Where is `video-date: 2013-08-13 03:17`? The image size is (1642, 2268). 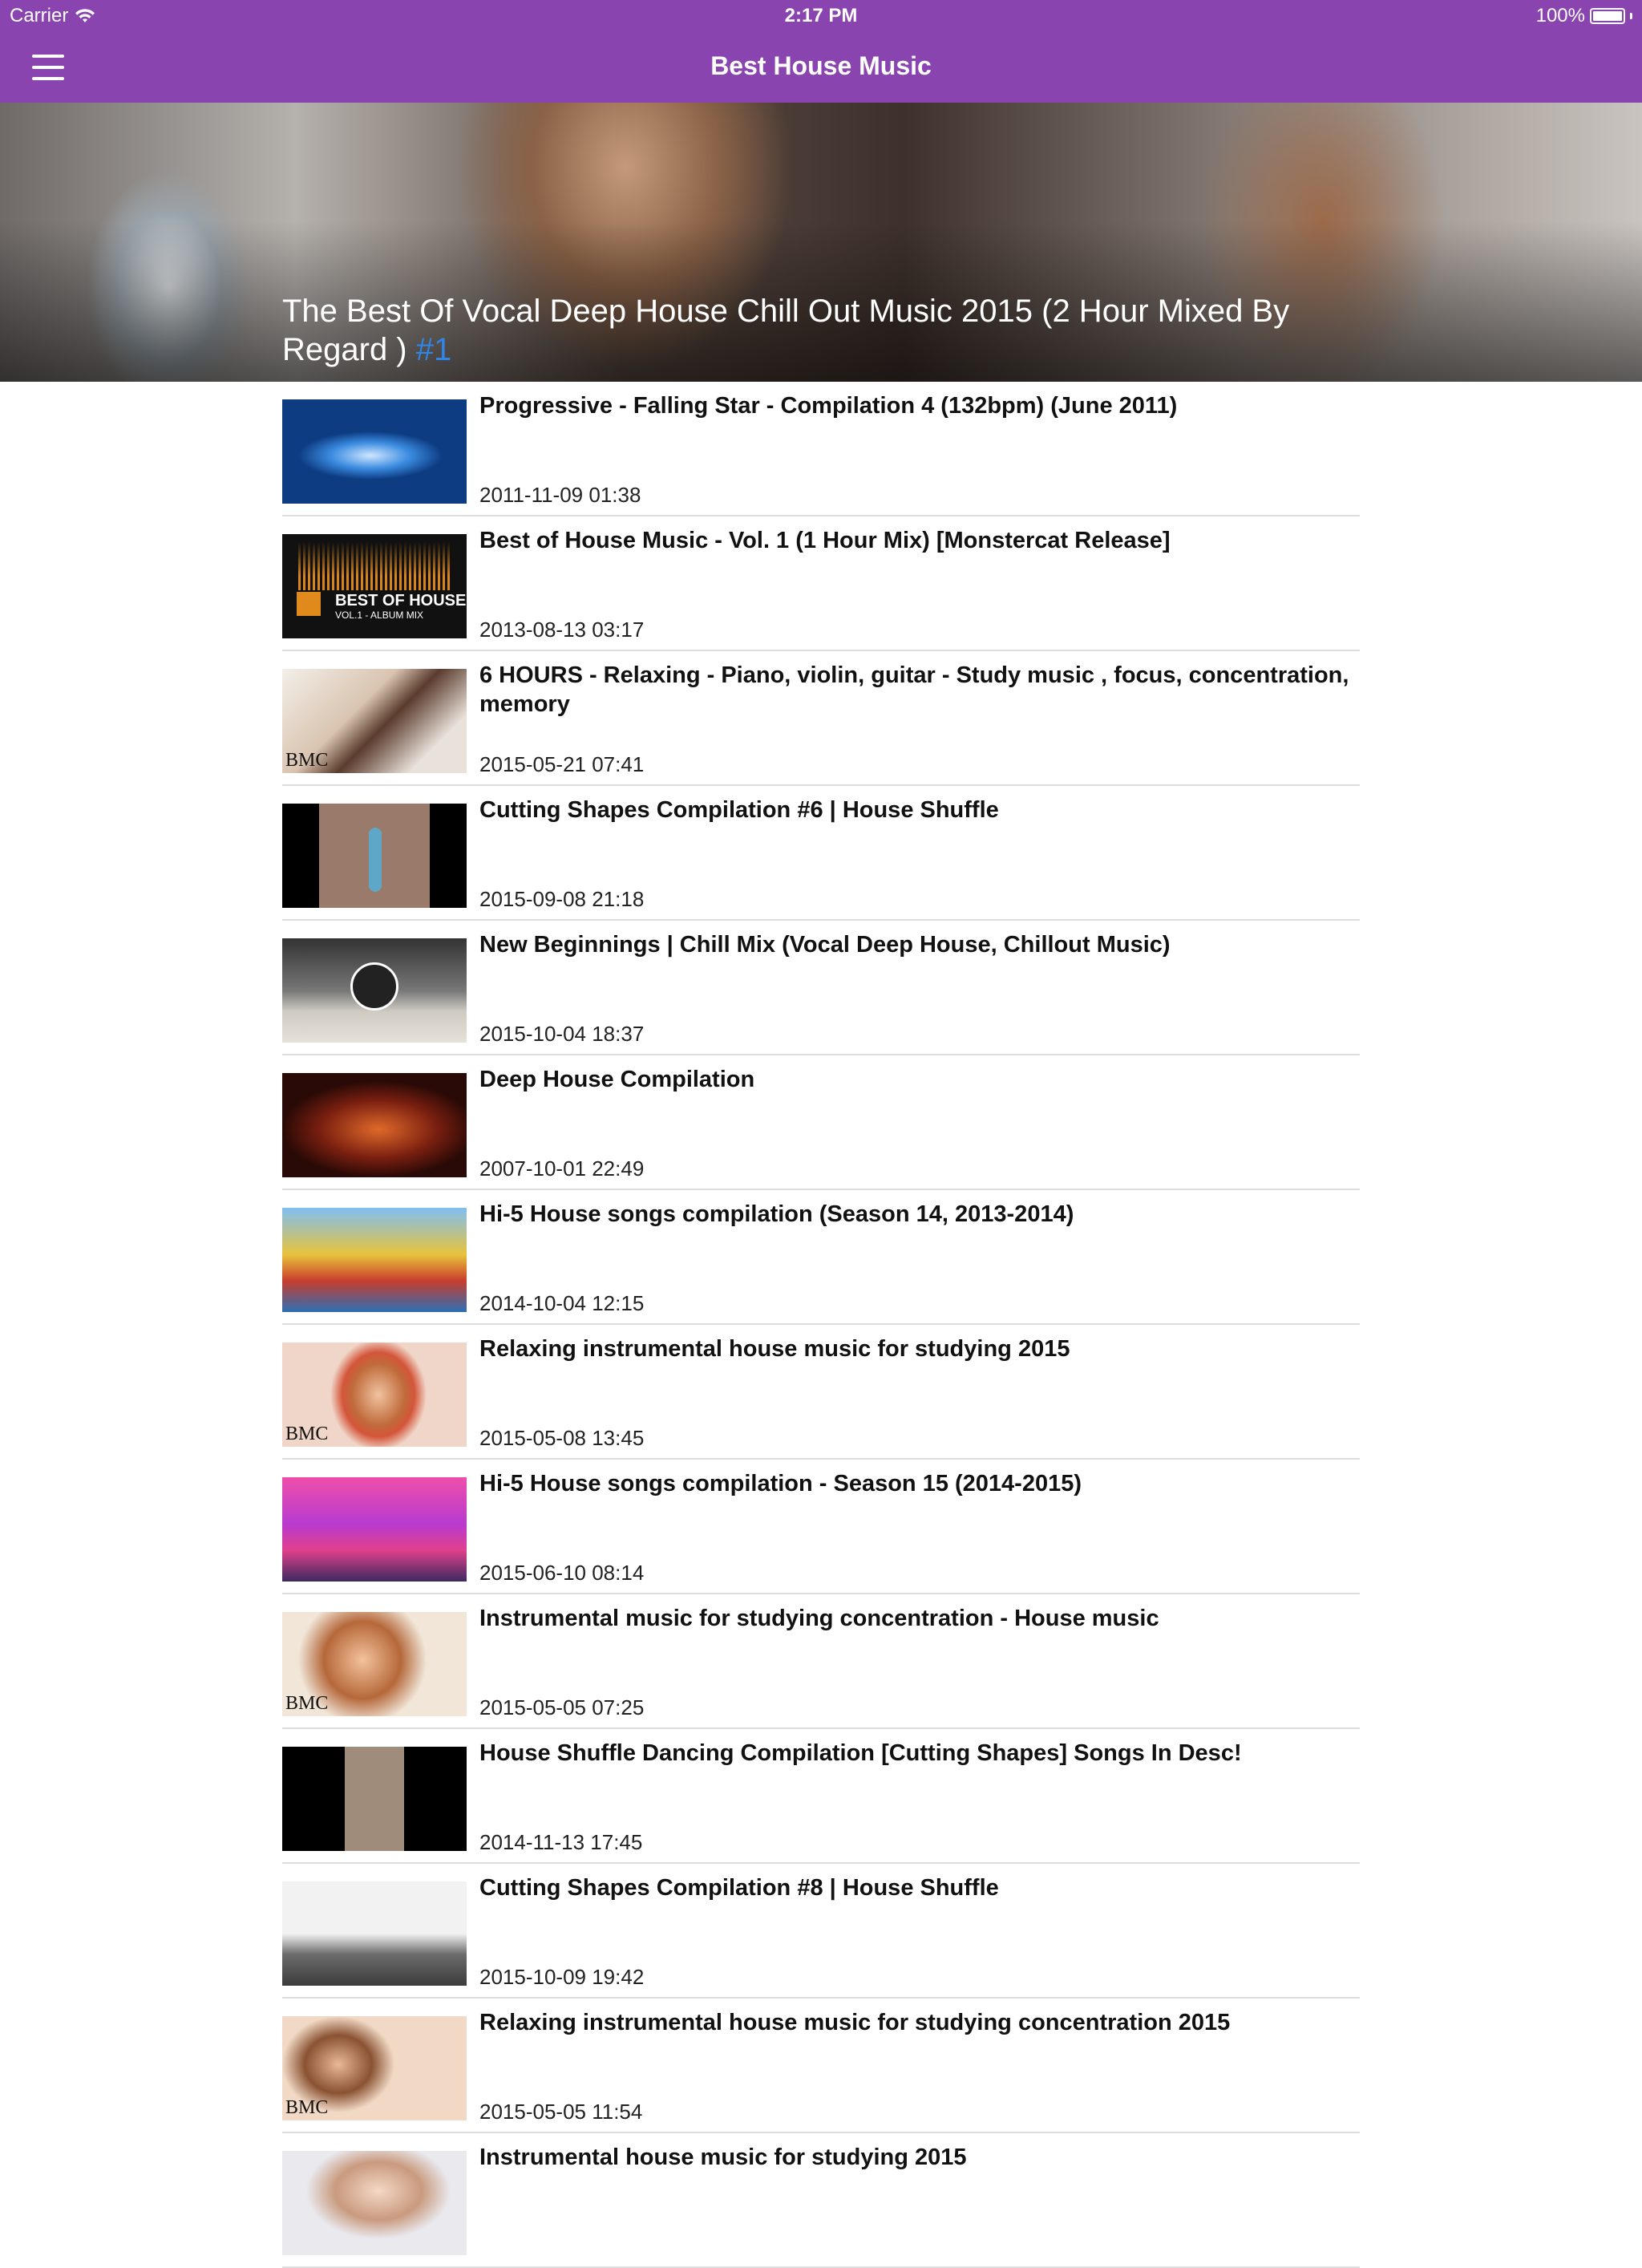 video-date: 2013-08-13 03:17 is located at coordinates (562, 630).